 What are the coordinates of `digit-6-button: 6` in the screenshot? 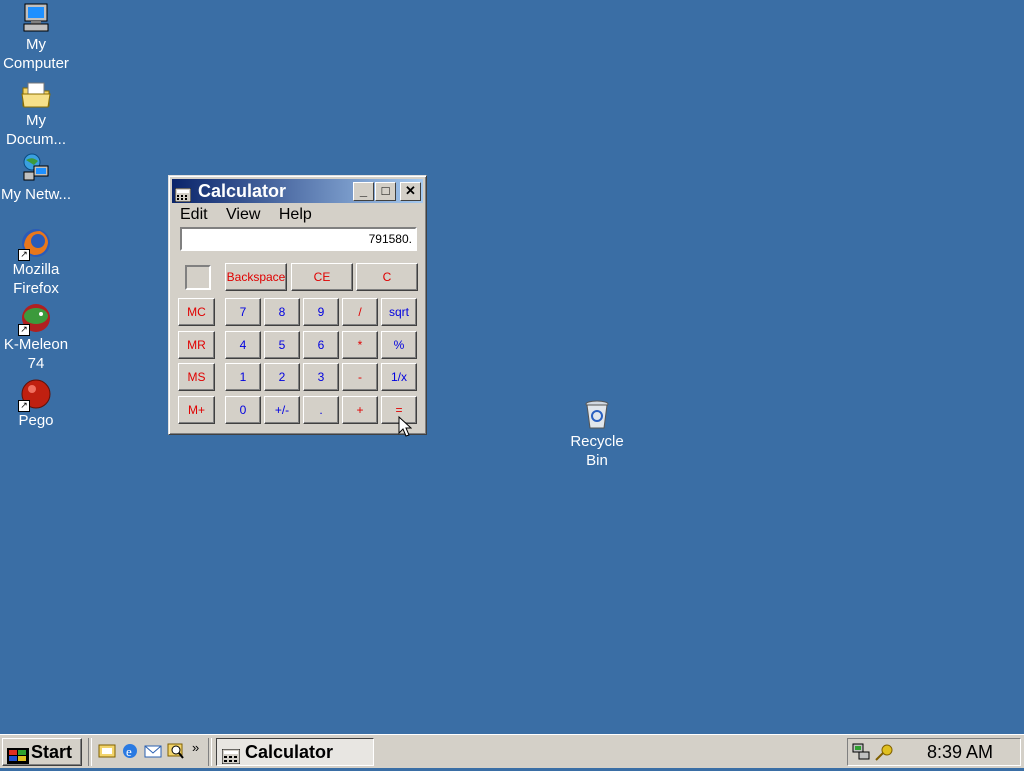 It's located at (321, 345).